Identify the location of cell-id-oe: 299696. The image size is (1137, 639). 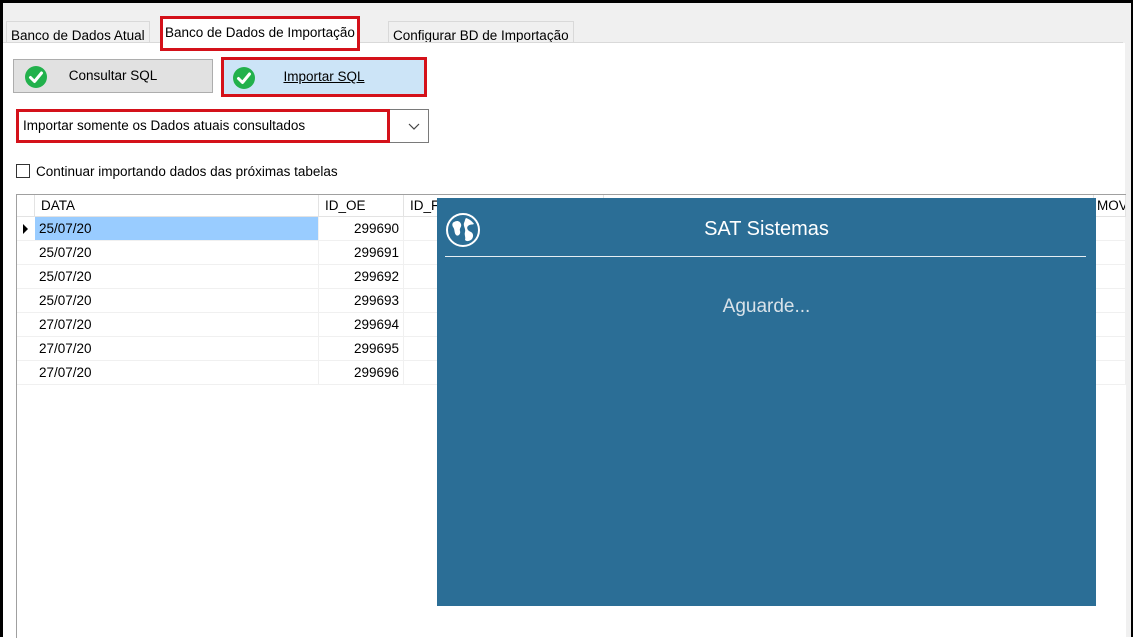
(361, 373).